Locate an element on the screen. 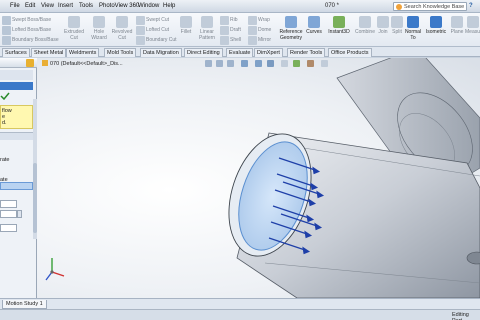 The width and height of the screenshot is (480, 320). status-bar: Editing Part is located at coordinates (240, 314).